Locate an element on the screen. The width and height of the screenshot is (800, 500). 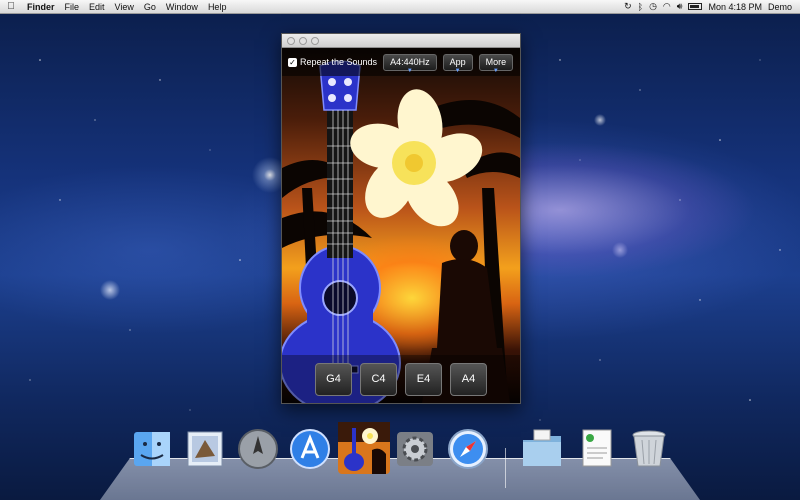
menu-edit: Edit is located at coordinates (97, 7).